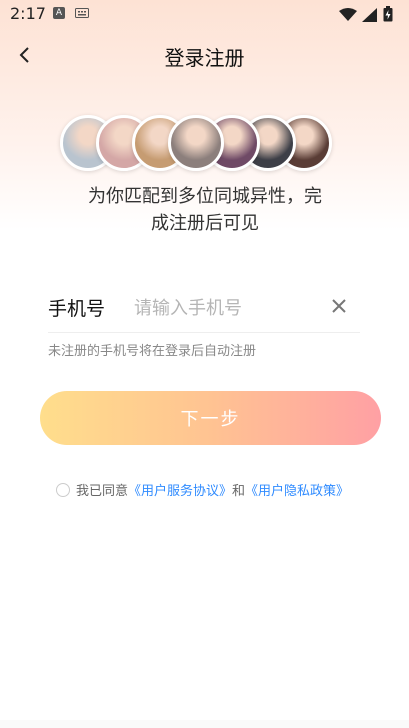 The image size is (409, 728). What do you see at coordinates (388, 14) in the screenshot?
I see `battery-charging-icon` at bounding box center [388, 14].